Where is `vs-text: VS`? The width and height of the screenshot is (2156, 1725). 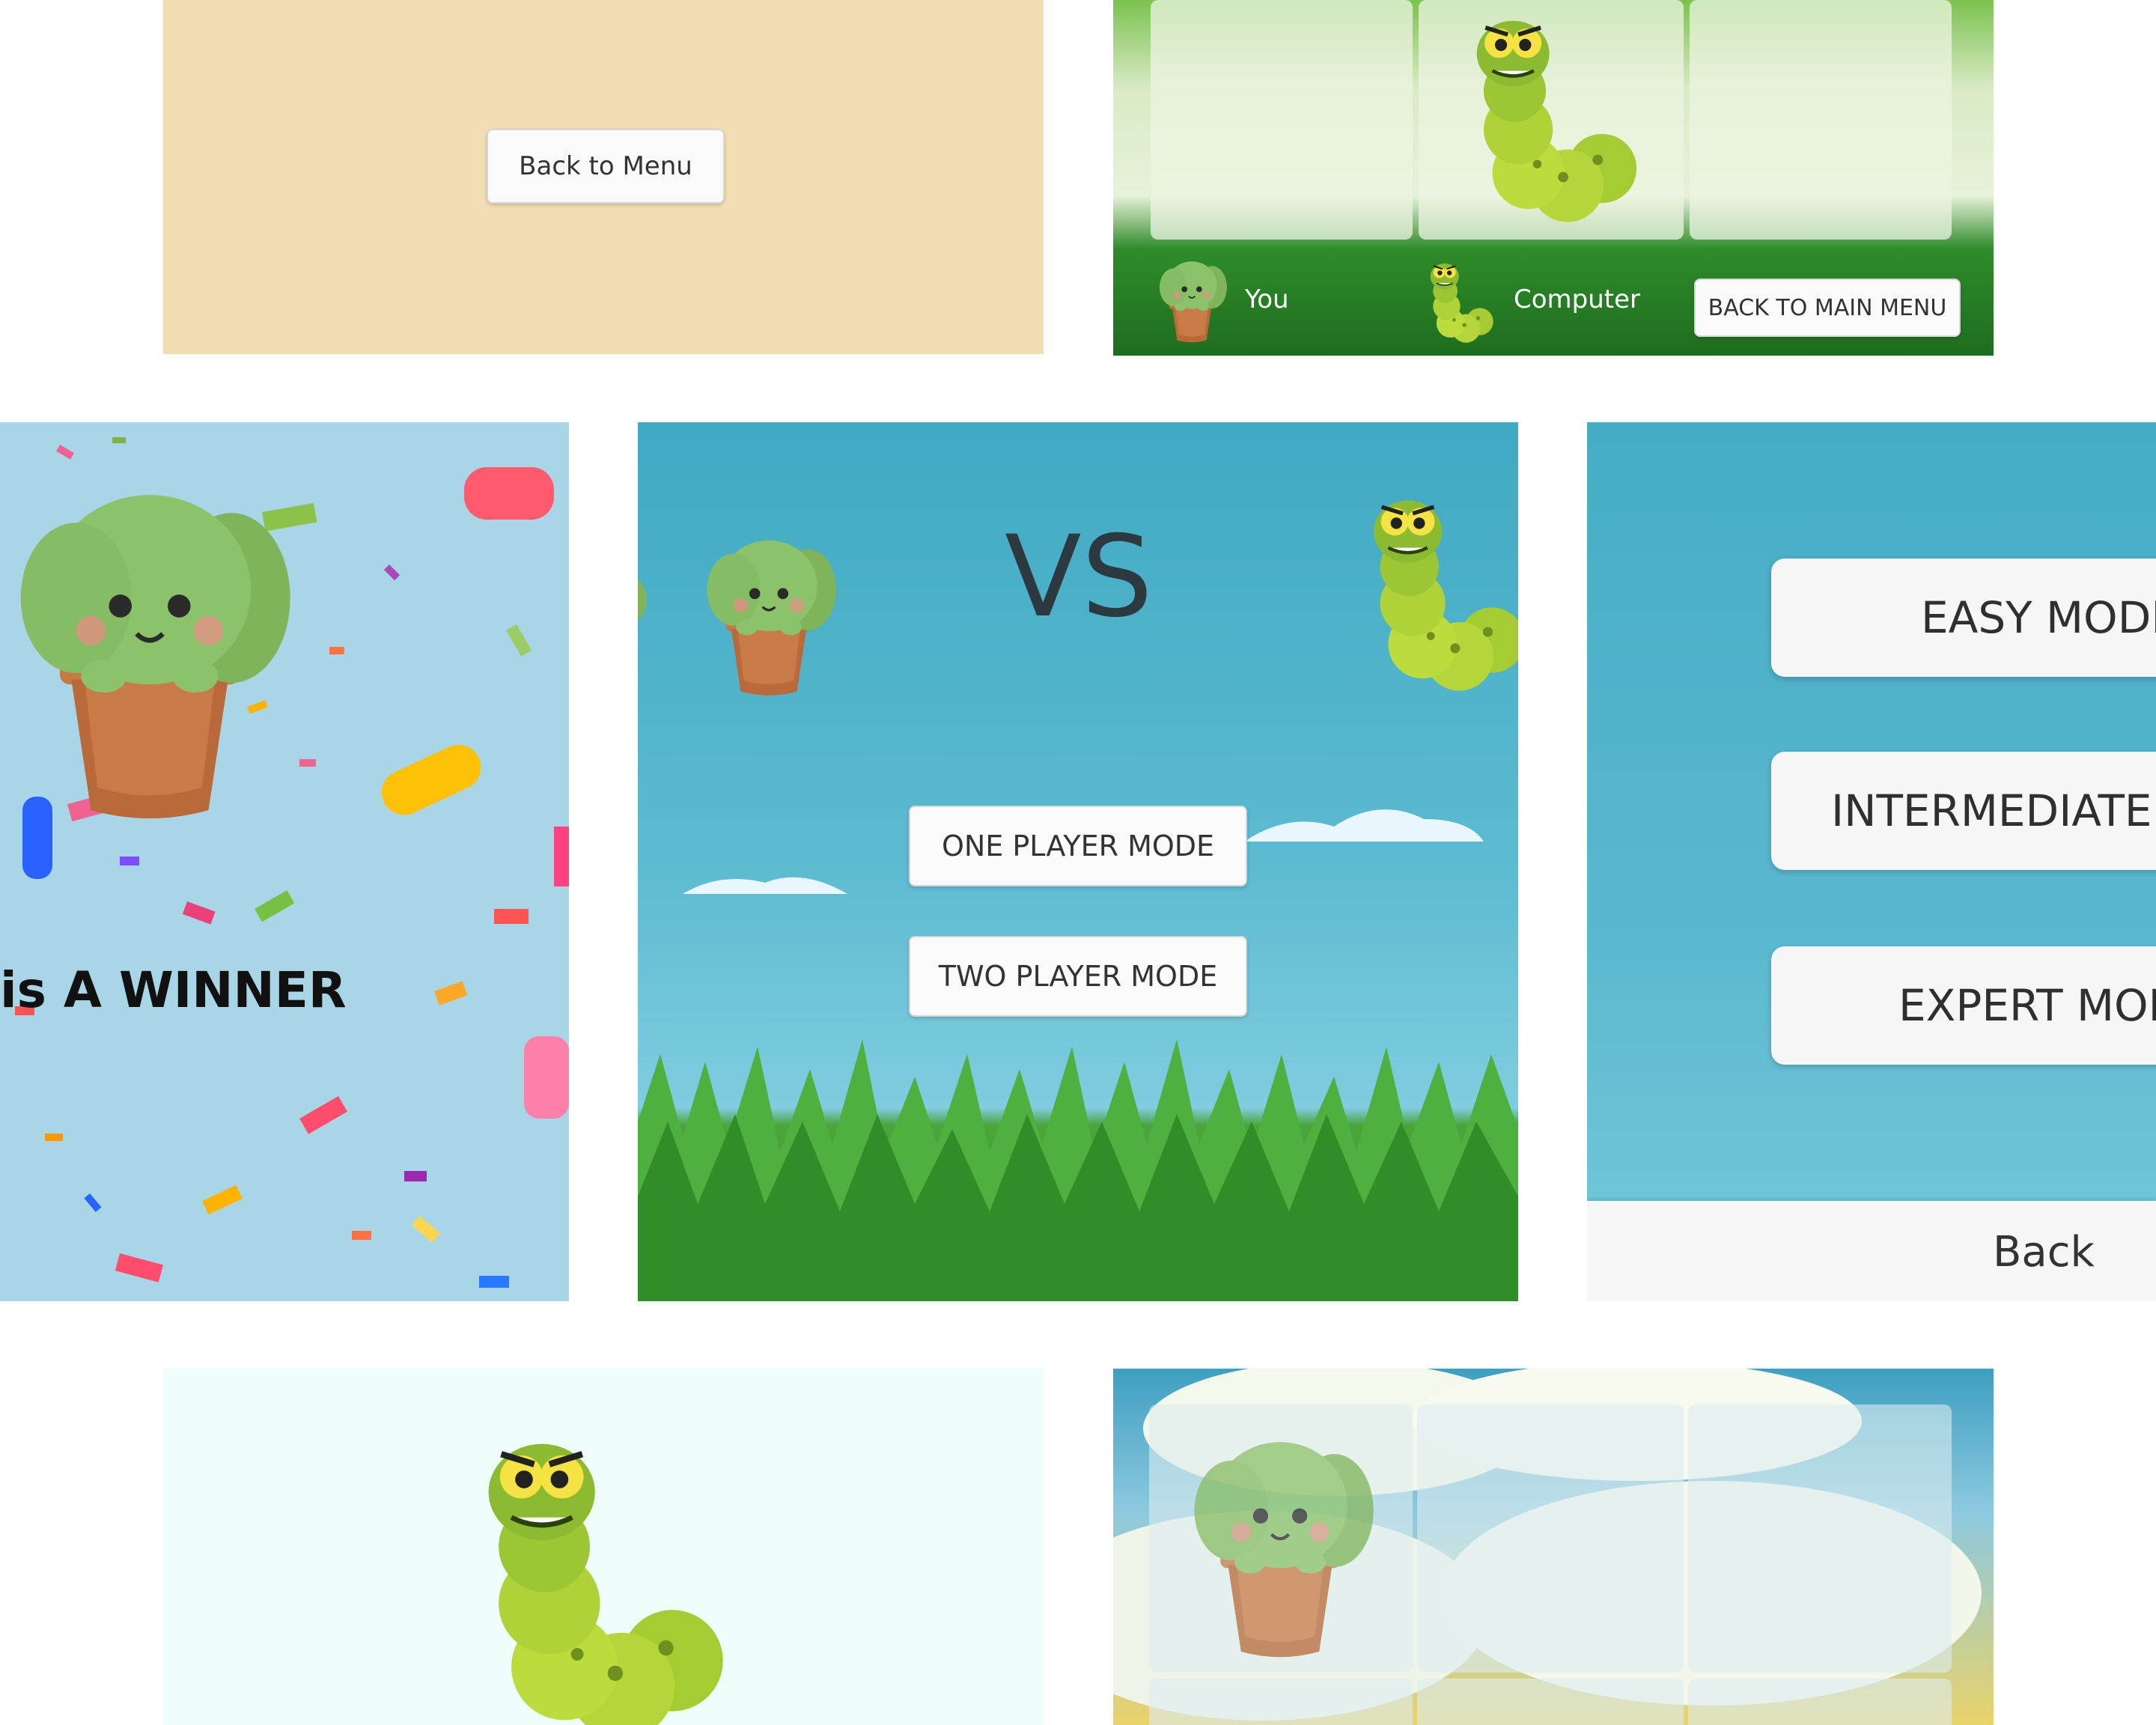 vs-text: VS is located at coordinates (1079, 577).